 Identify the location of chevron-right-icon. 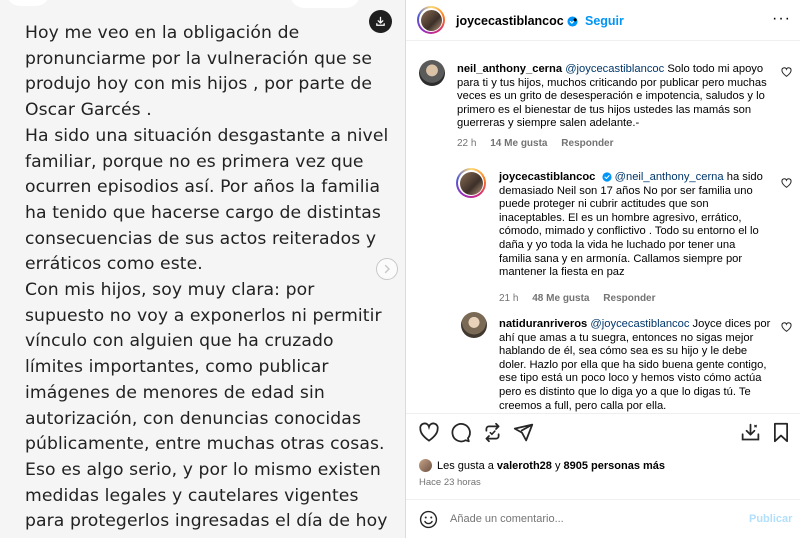
(387, 269).